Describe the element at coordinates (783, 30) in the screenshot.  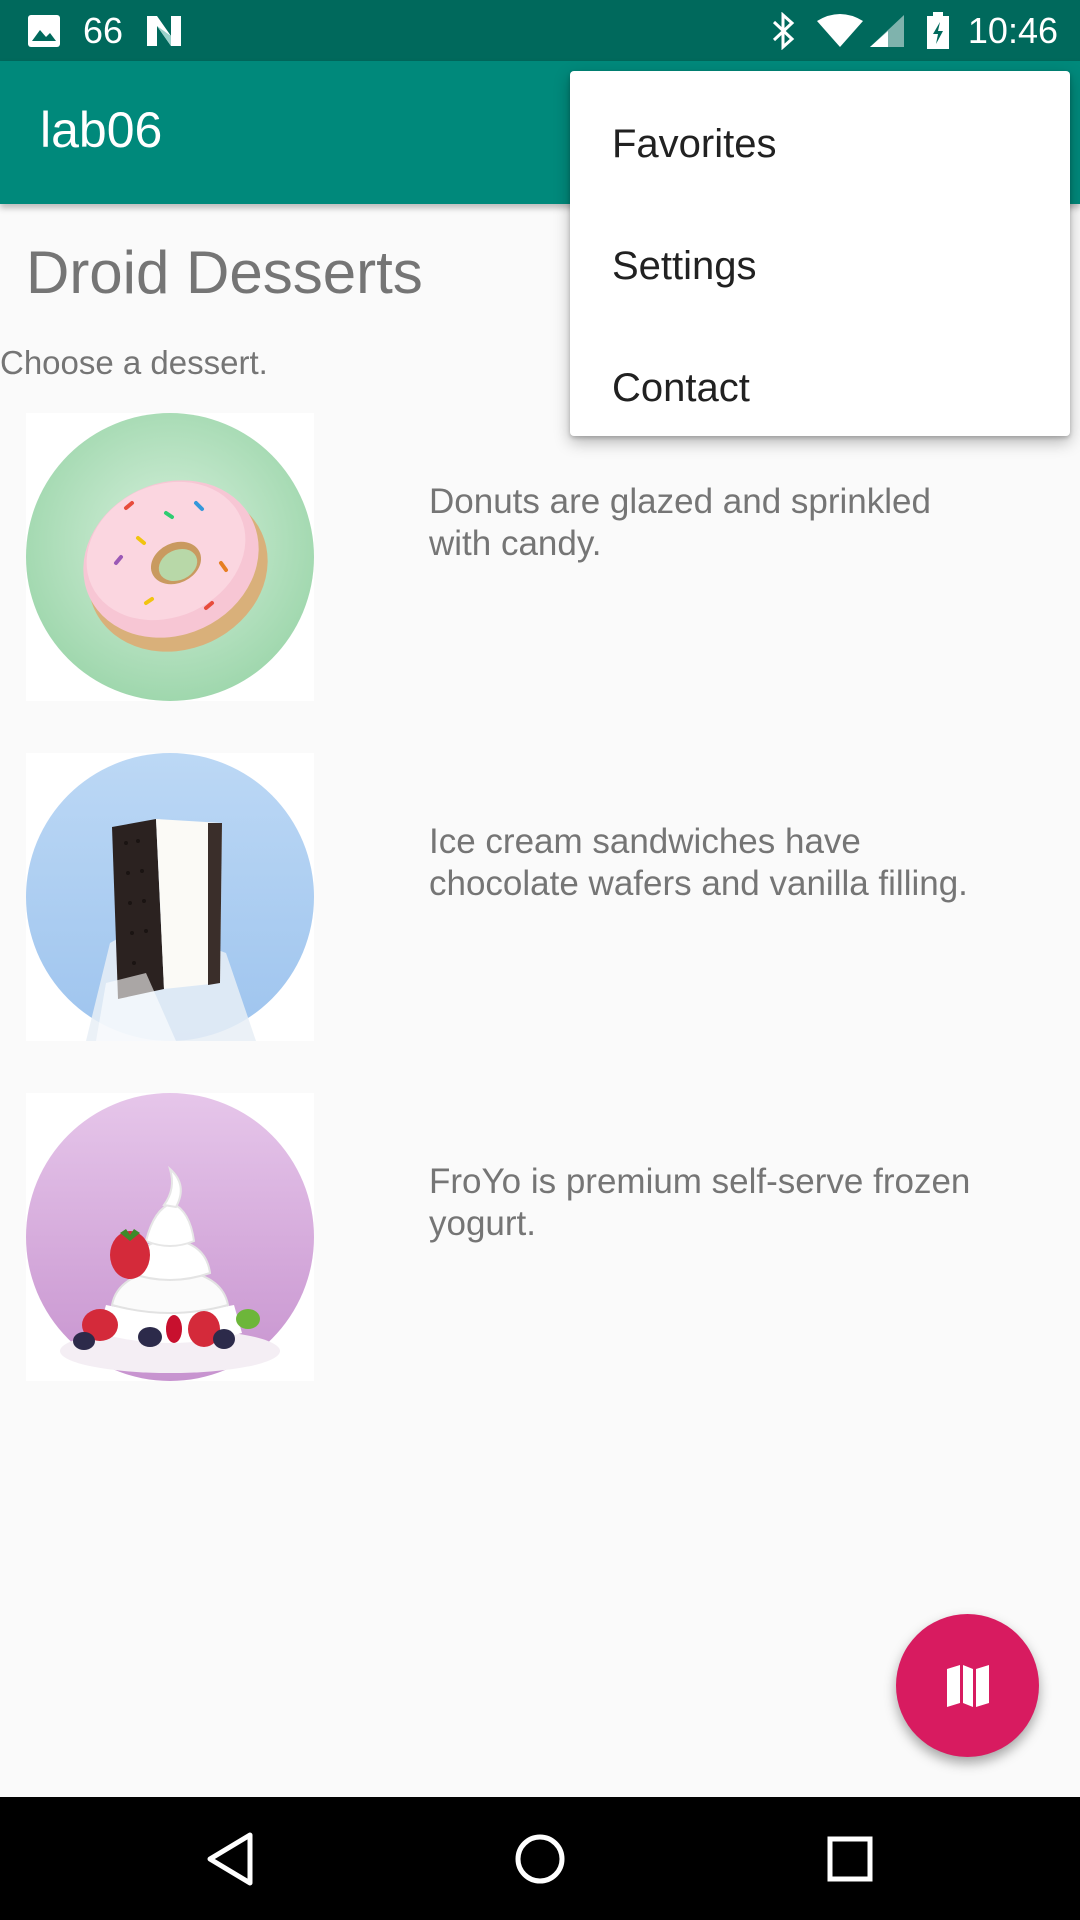
I see `bluetooth-icon` at that location.